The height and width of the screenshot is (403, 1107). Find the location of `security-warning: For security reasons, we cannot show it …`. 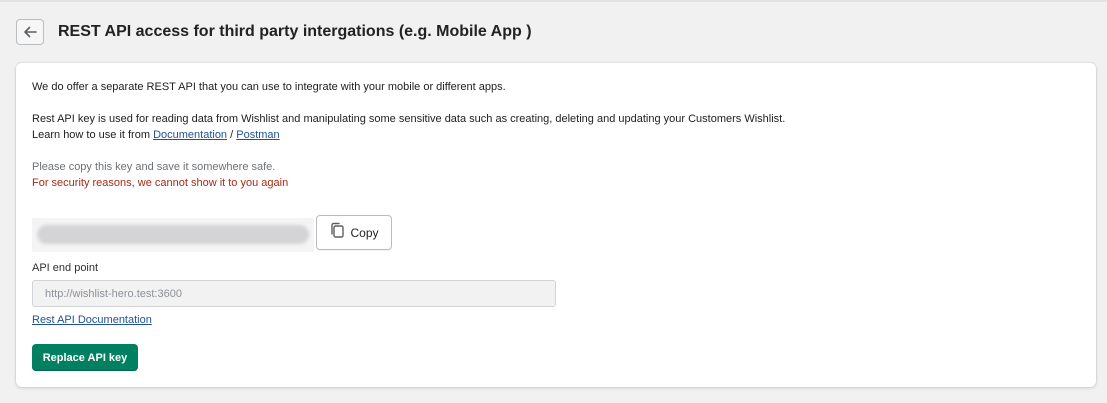

security-warning: For security reasons, we cannot show it … is located at coordinates (160, 183).